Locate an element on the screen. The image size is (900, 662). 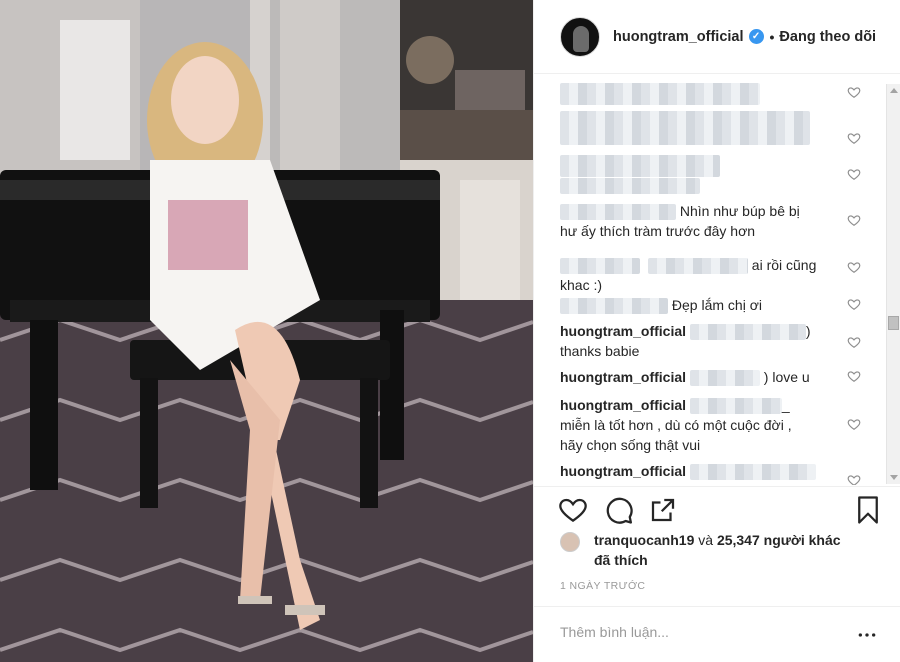
scroll-up-arrow-icon is located at coordinates (894, 90).